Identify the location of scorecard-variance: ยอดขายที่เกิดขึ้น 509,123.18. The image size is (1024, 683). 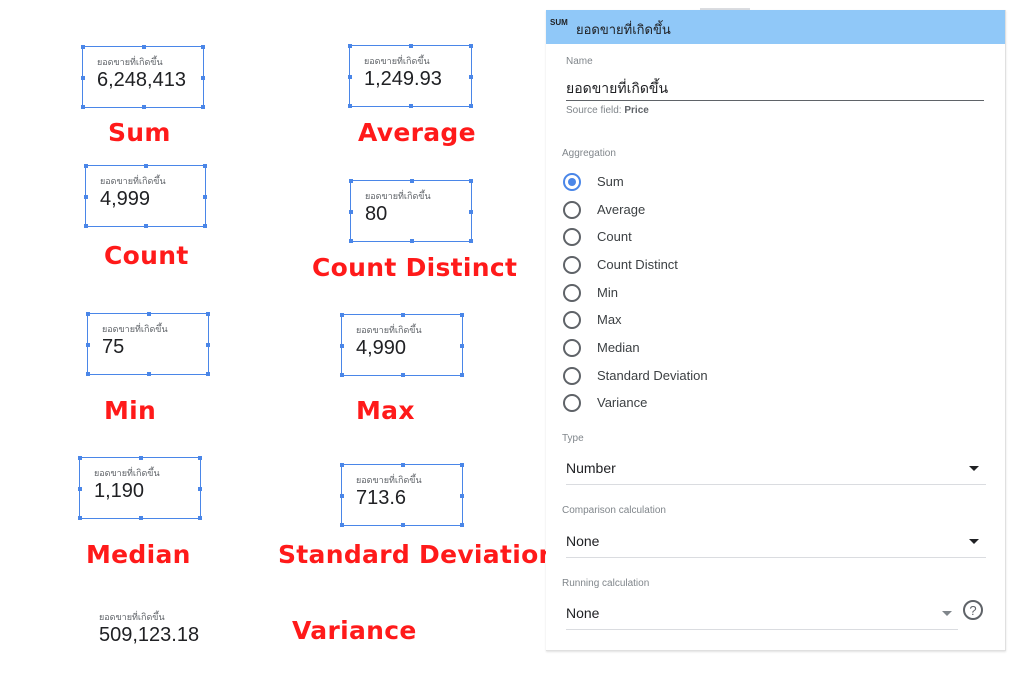
(155, 630).